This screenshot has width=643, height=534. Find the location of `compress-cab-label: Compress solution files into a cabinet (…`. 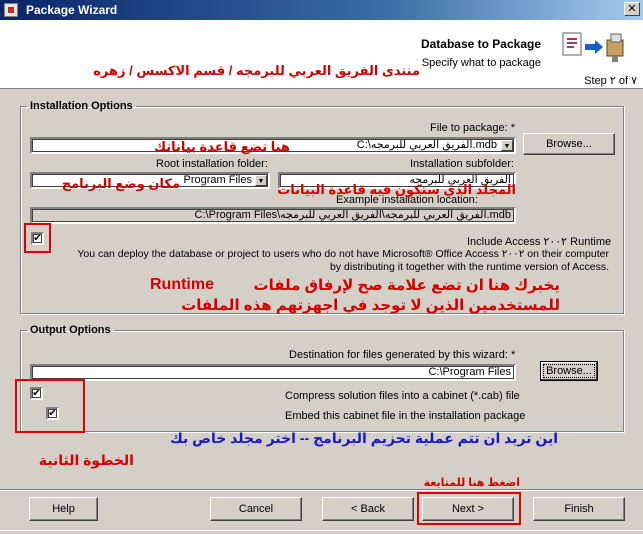

compress-cab-label: Compress solution files into a cabinet (… is located at coordinates (402, 396).